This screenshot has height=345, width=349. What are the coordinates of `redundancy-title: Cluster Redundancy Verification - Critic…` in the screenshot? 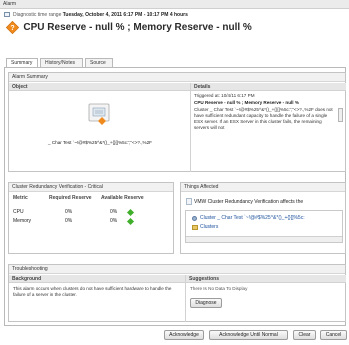 It's located at (91, 187).